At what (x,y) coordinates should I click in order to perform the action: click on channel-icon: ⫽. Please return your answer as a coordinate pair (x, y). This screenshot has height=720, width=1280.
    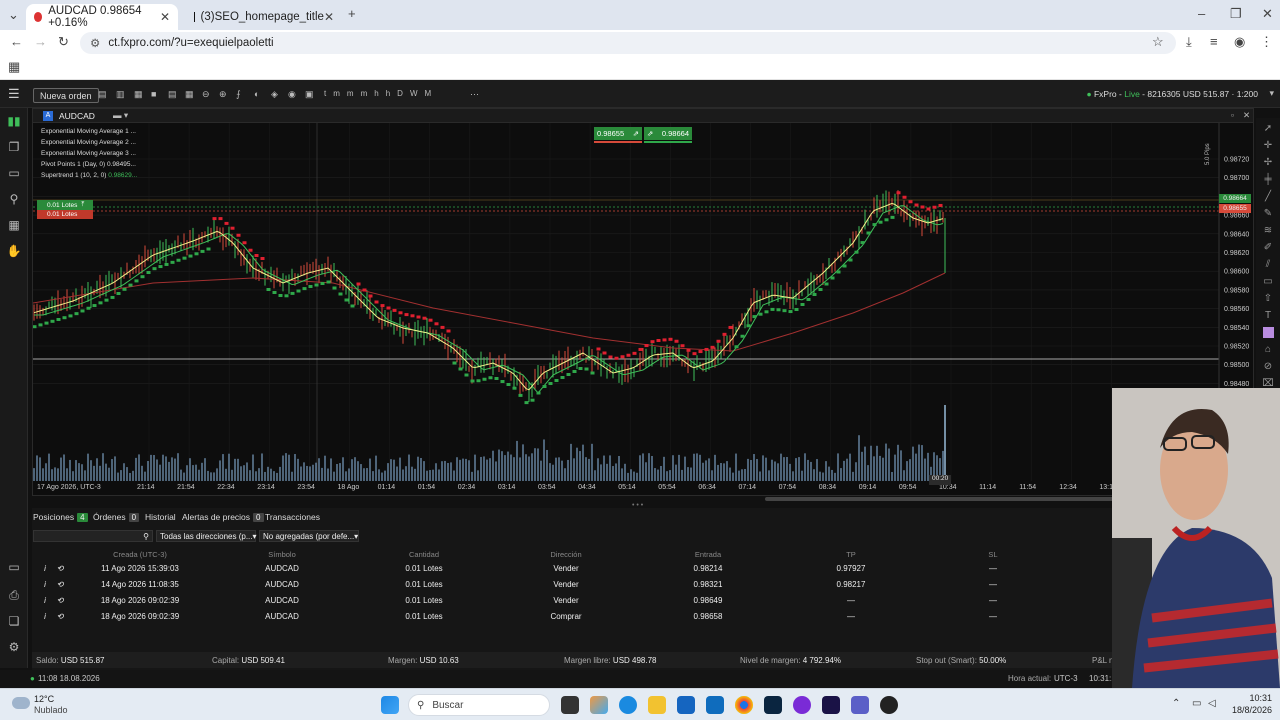
    Looking at the image, I should click on (1268, 264).